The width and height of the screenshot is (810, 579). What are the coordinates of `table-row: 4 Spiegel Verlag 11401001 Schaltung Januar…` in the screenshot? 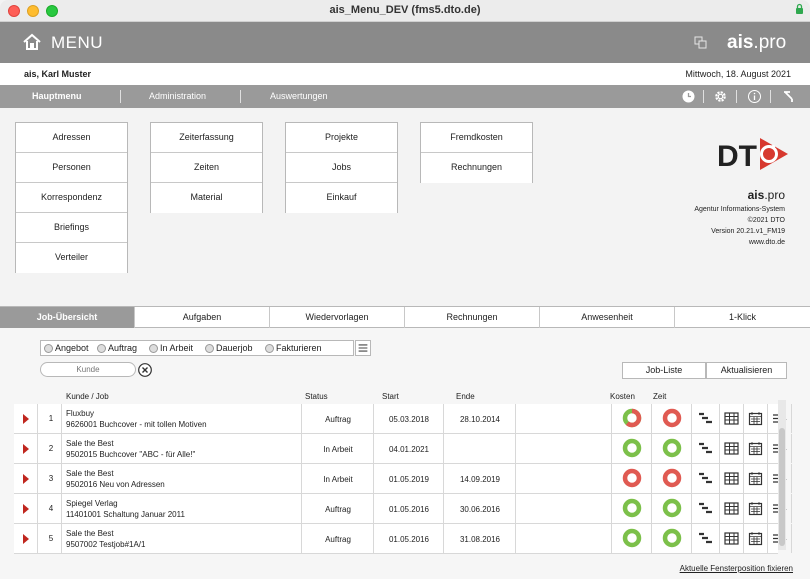 It's located at (403, 509).